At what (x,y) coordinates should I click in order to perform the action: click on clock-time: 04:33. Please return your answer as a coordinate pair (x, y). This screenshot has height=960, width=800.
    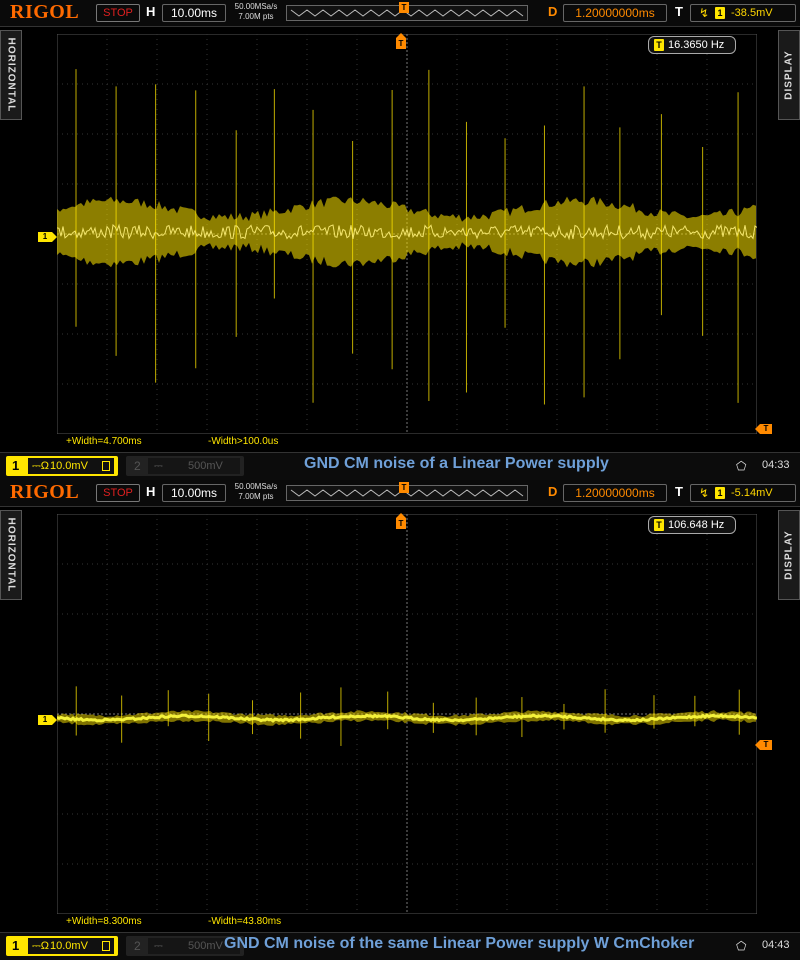
    Looking at the image, I should click on (776, 465).